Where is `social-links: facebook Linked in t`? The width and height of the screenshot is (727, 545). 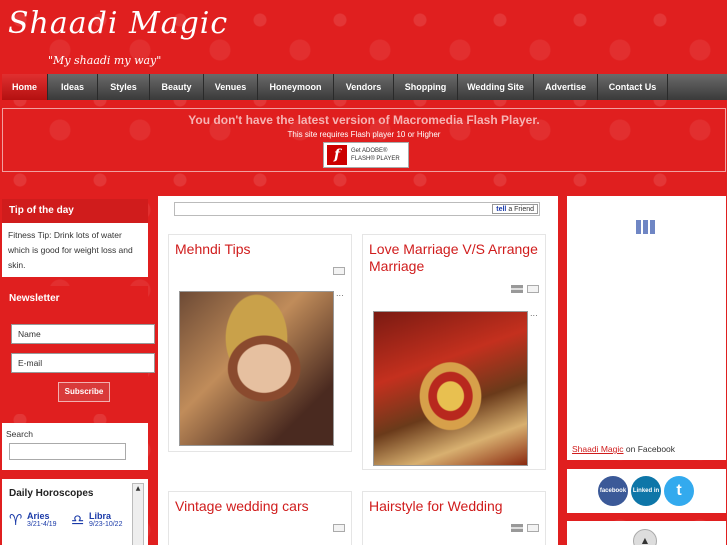
social-links: facebook Linked in t is located at coordinates (646, 491).